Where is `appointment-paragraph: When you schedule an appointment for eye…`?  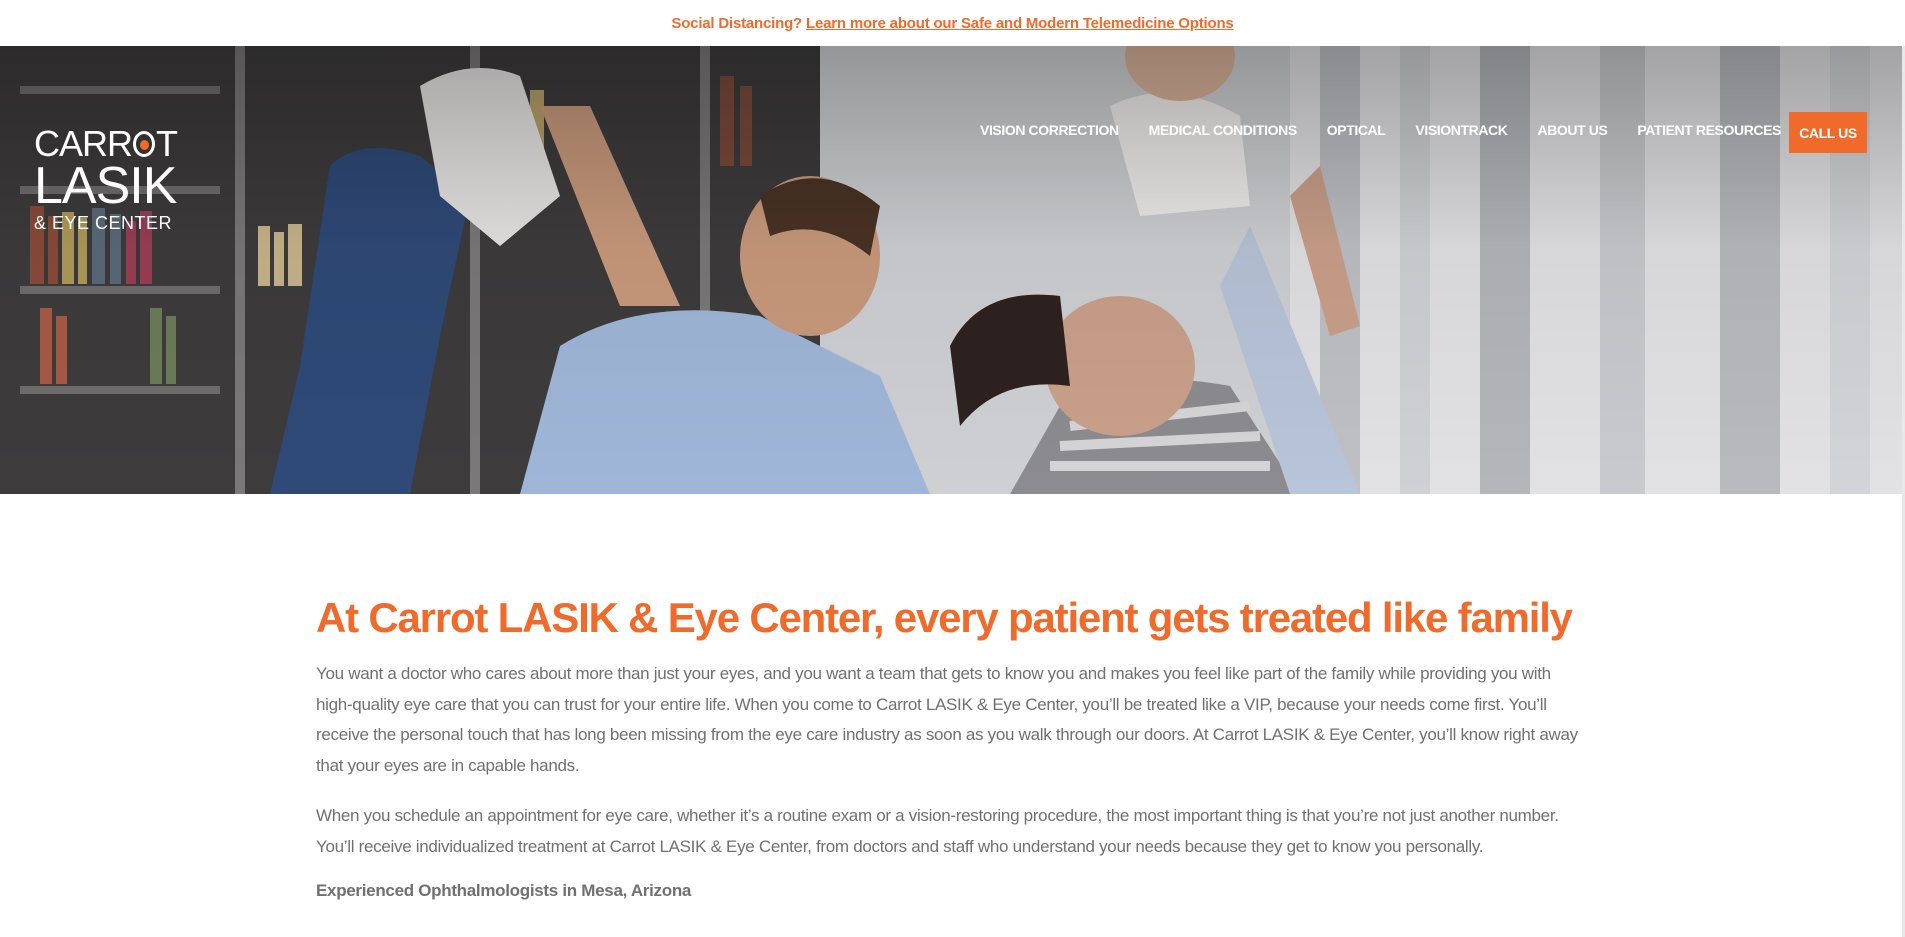
appointment-paragraph: When you schedule an appointment for eye… is located at coordinates (937, 831).